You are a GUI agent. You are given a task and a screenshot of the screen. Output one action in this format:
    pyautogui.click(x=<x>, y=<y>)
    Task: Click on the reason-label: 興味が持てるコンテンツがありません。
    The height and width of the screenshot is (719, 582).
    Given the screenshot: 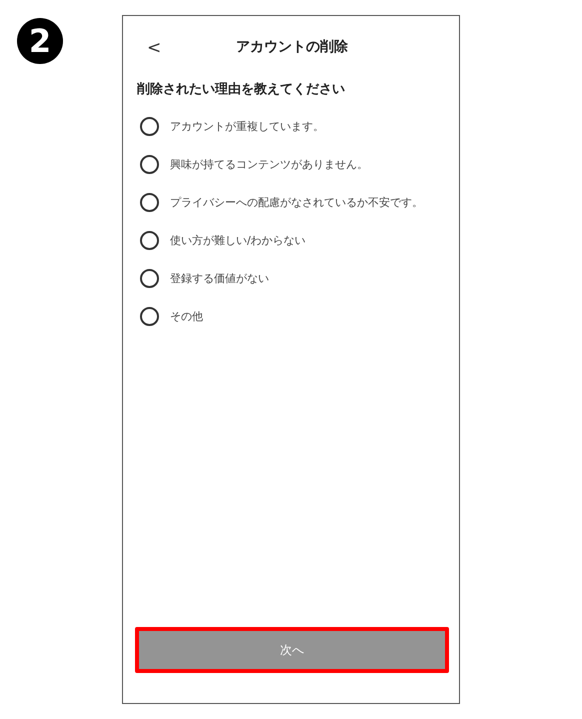 What is the action you would take?
    pyautogui.click(x=269, y=164)
    